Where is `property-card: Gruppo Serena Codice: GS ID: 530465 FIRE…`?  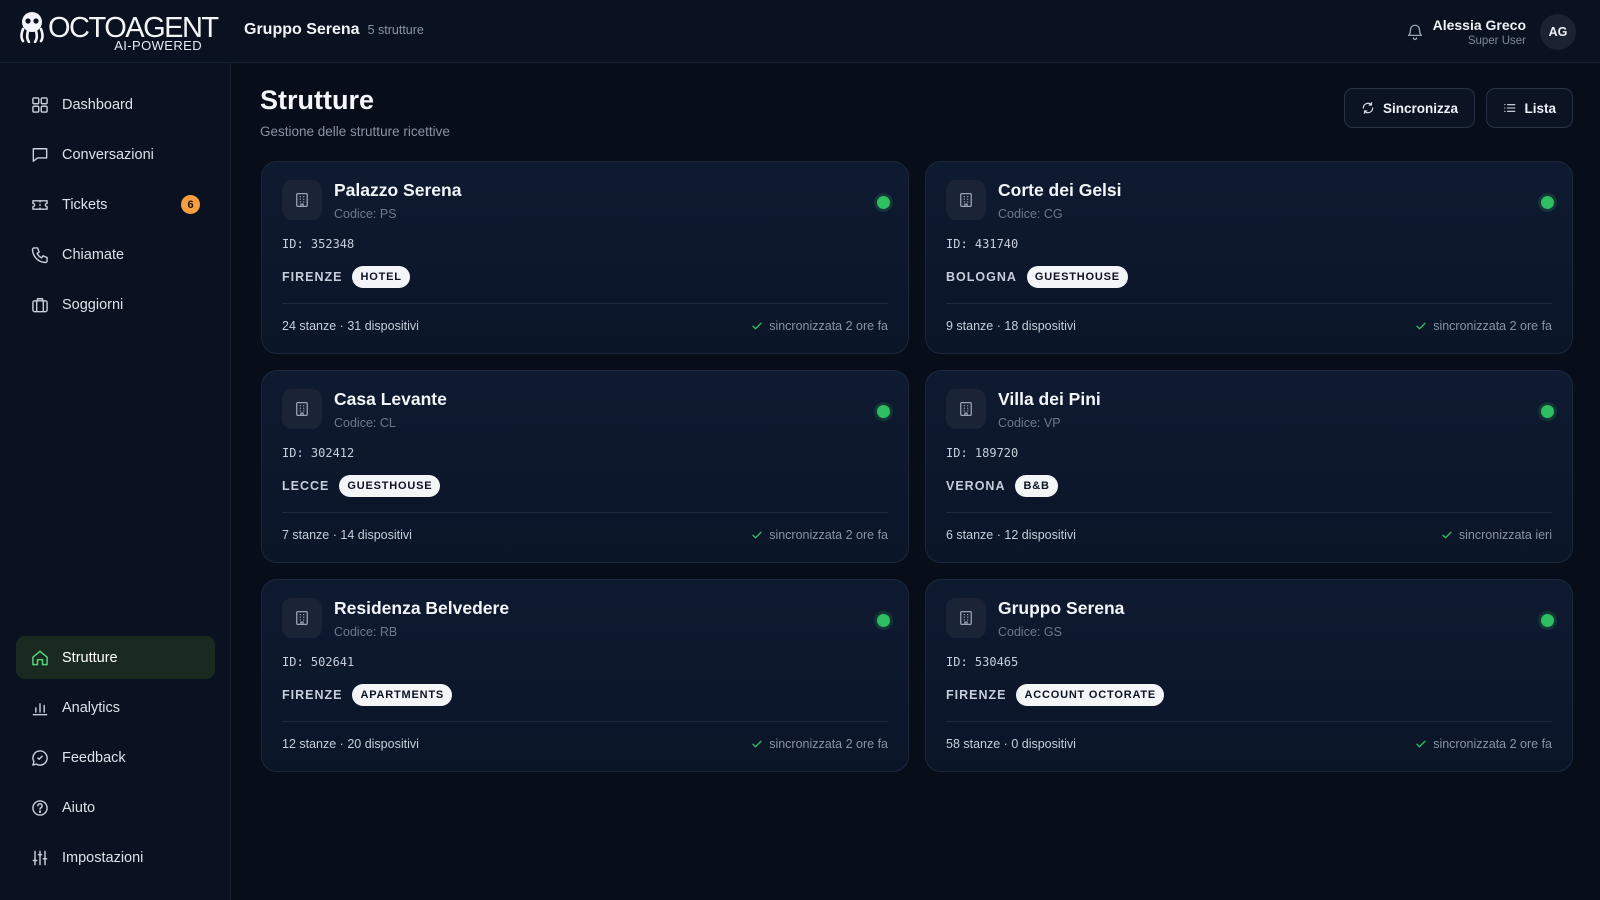
property-card: Gruppo Serena Codice: GS ID: 530465 FIRE… is located at coordinates (1249, 675).